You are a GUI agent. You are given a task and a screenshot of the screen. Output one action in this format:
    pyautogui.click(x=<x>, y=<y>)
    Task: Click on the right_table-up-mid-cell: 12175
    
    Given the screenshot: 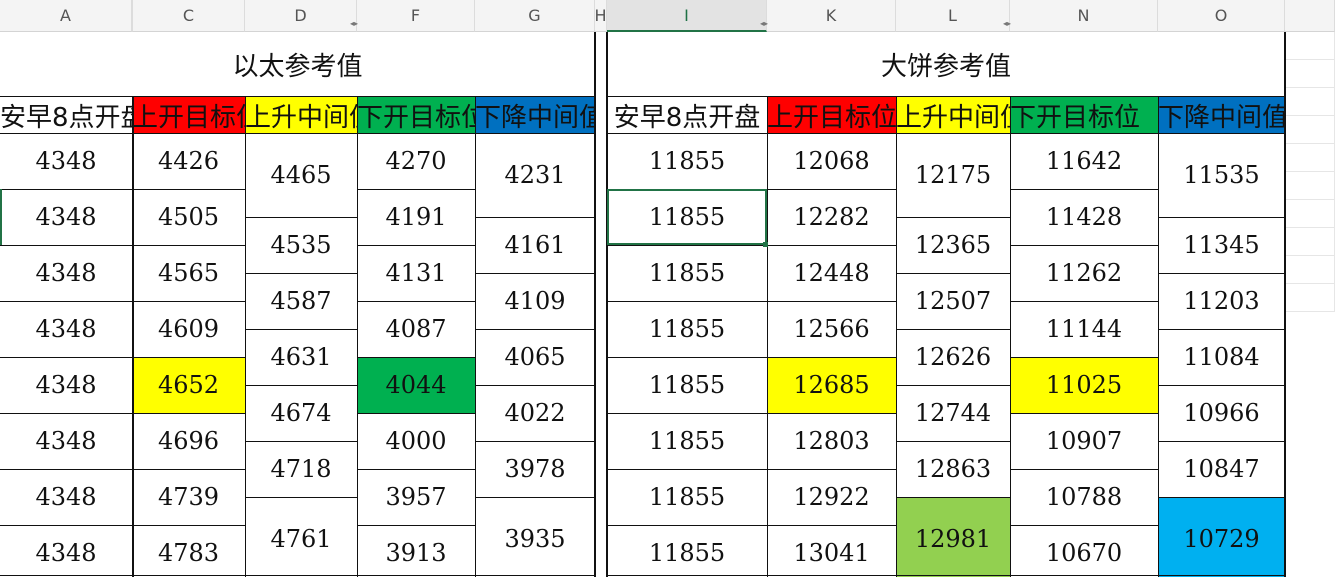 What is the action you would take?
    pyautogui.click(x=953, y=175)
    